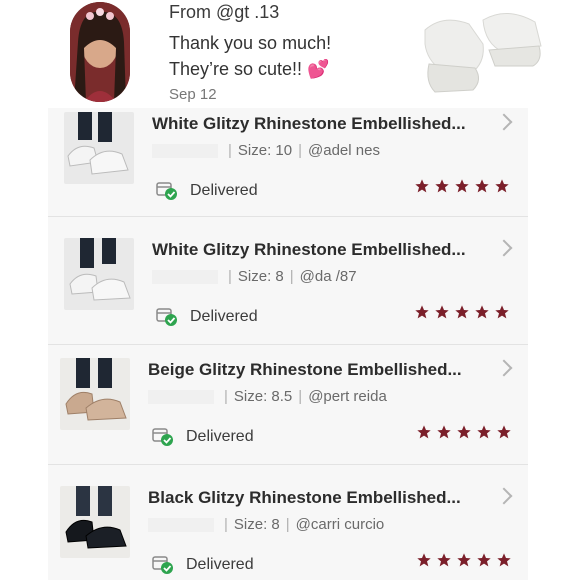 The height and width of the screenshot is (580, 580). I want to click on order-buyer: @pert reida, so click(347, 396).